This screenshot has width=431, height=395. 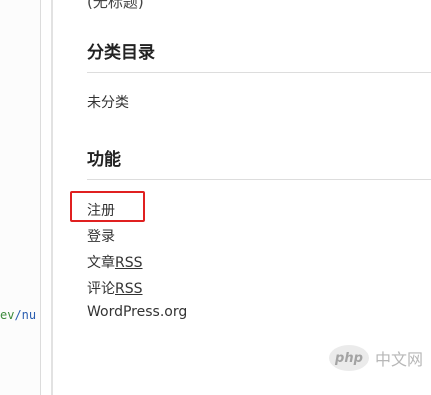 I want to click on entries-rss-abbr: RSS, so click(x=129, y=263).